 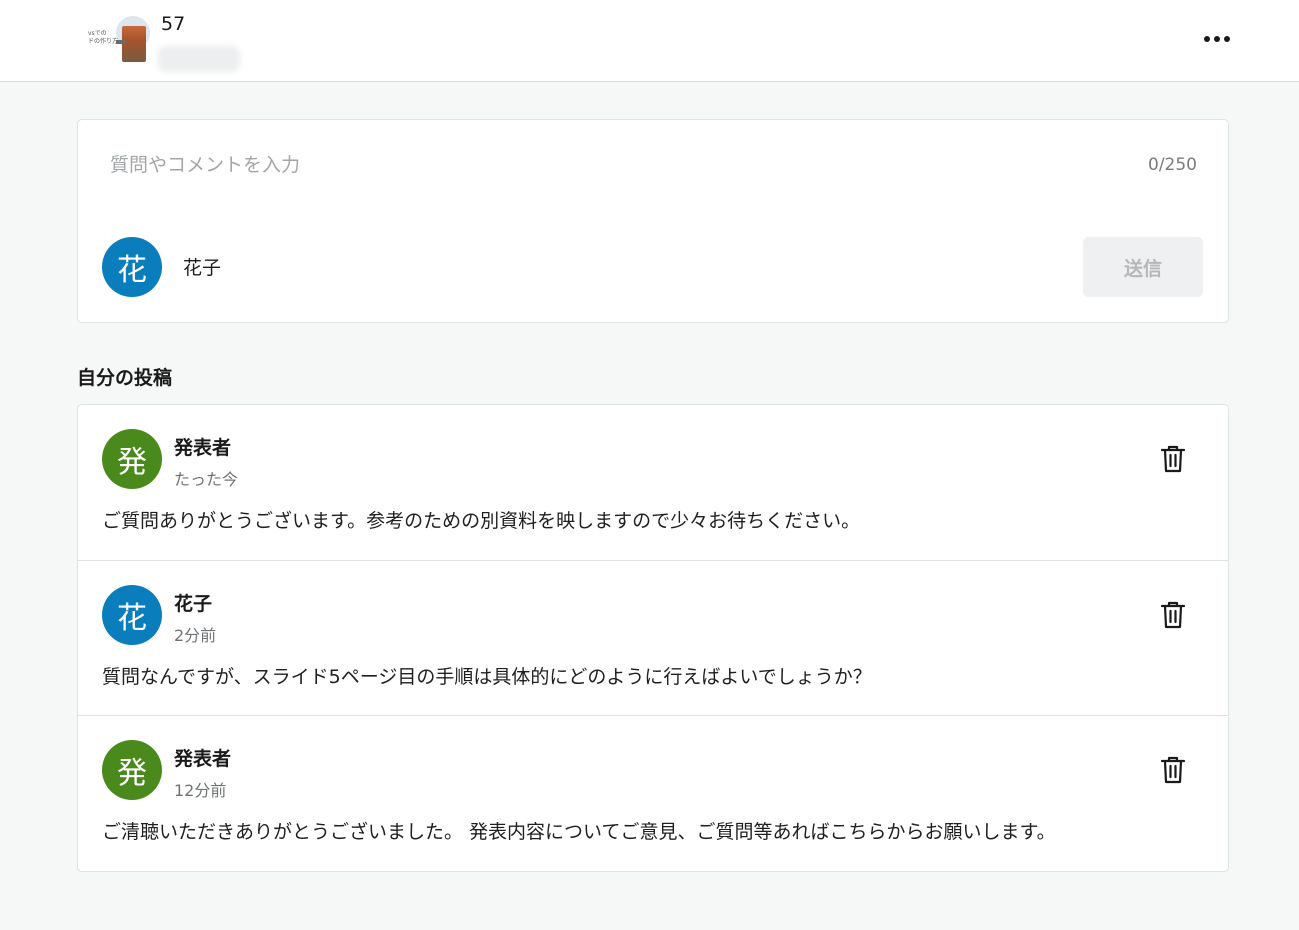 What do you see at coordinates (1143, 267) in the screenshot?
I see `send-button: 送信` at bounding box center [1143, 267].